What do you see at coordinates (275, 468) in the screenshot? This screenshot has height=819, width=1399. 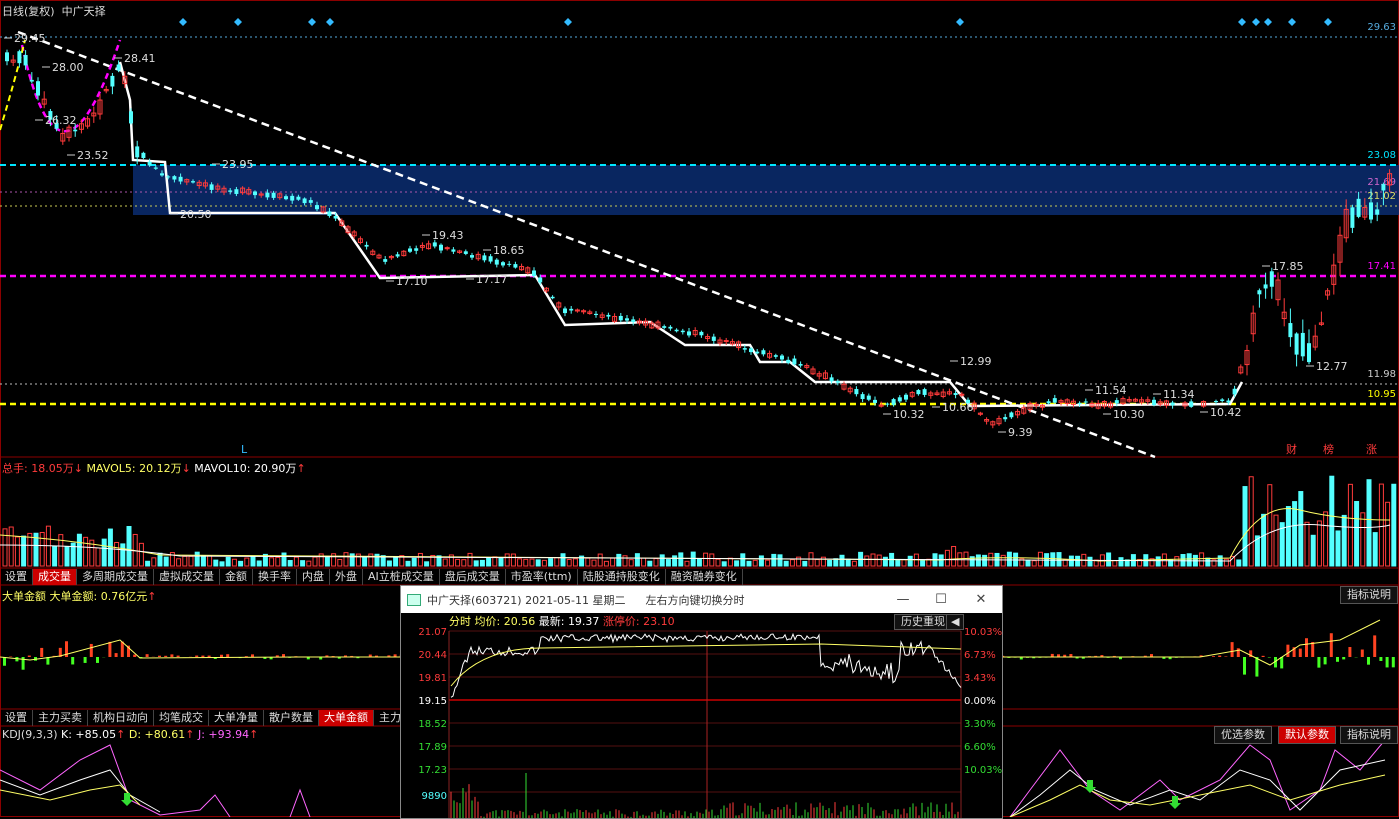 I see `mavol10-value: 20.90万` at bounding box center [275, 468].